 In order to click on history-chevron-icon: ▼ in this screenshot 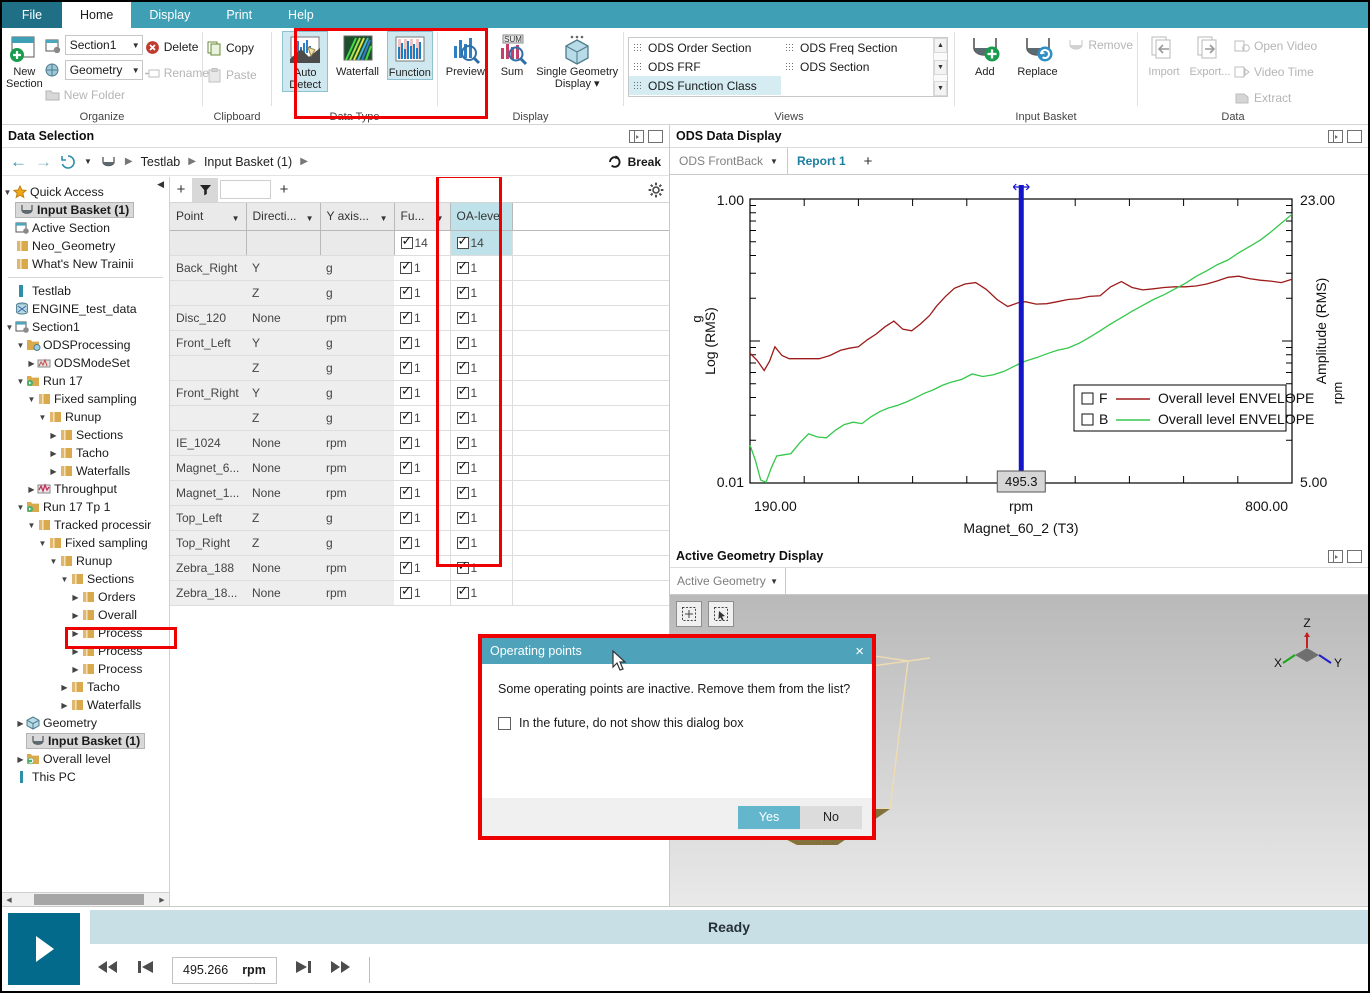, I will do `click(88, 161)`.